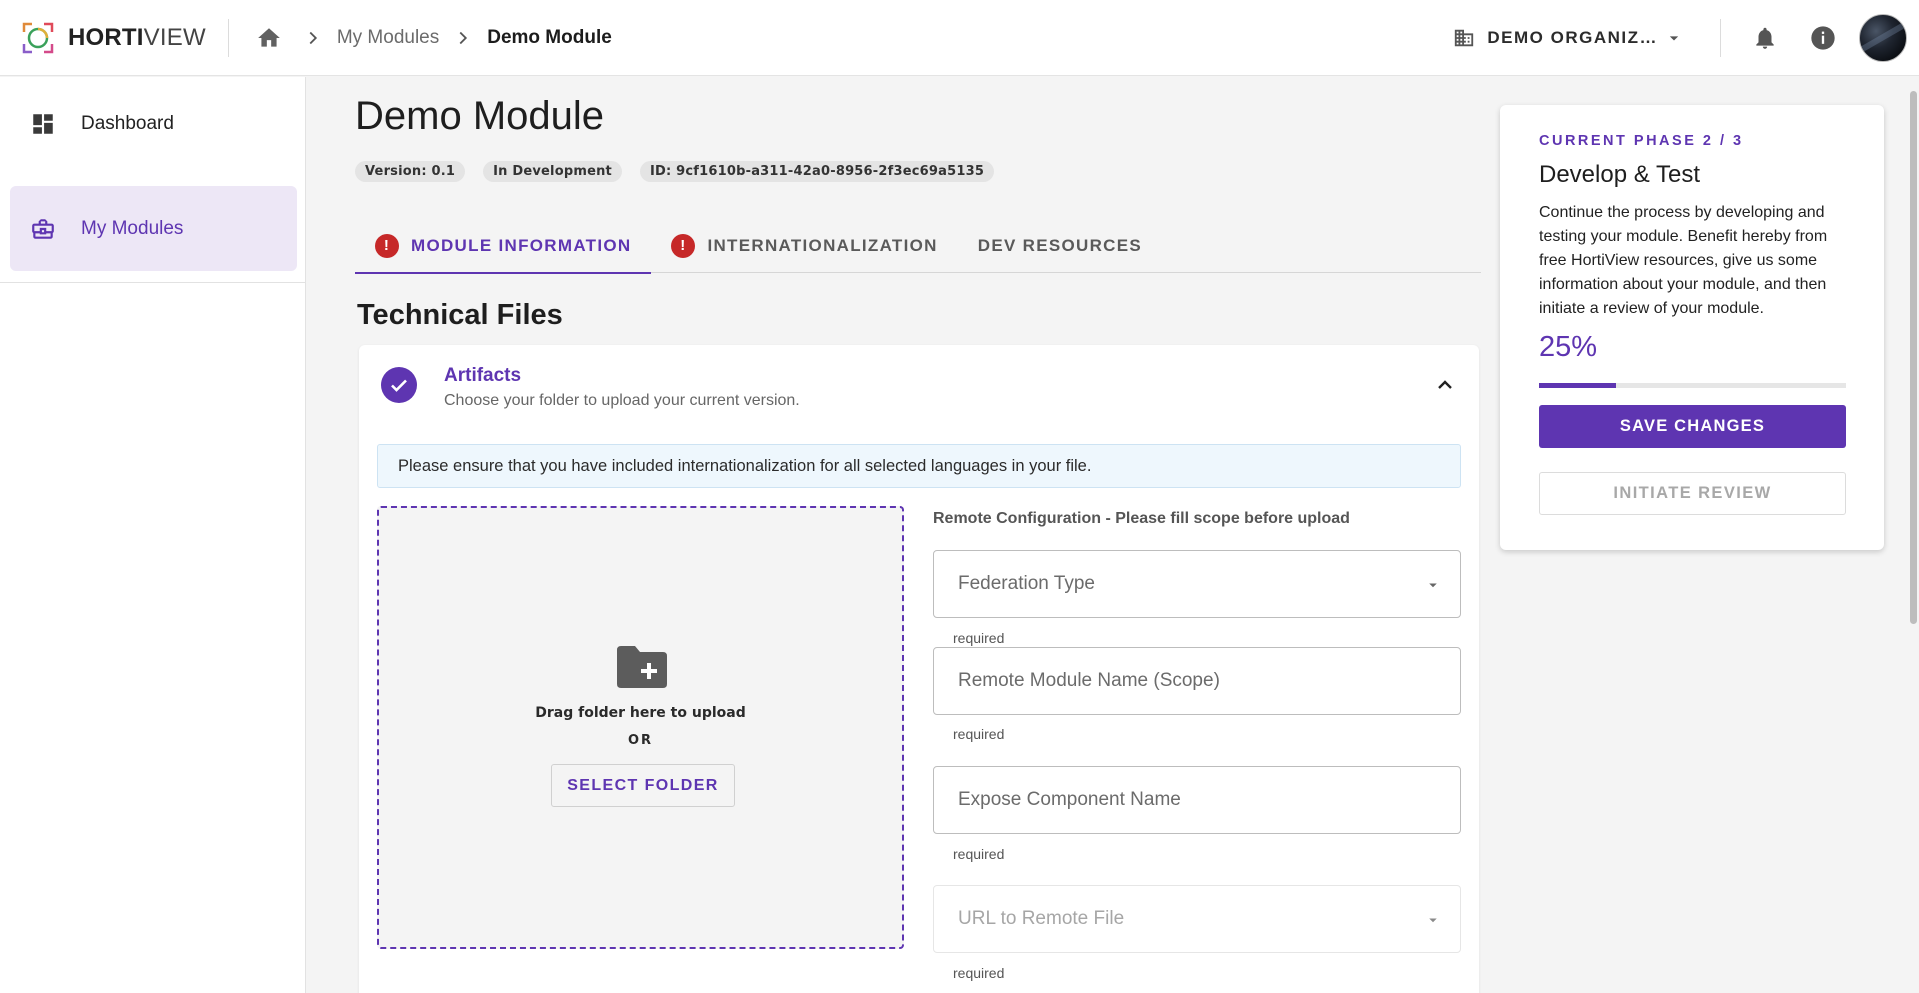 This screenshot has width=1919, height=993. What do you see at coordinates (1619, 174) in the screenshot?
I see `phase-title: Develop & Test` at bounding box center [1619, 174].